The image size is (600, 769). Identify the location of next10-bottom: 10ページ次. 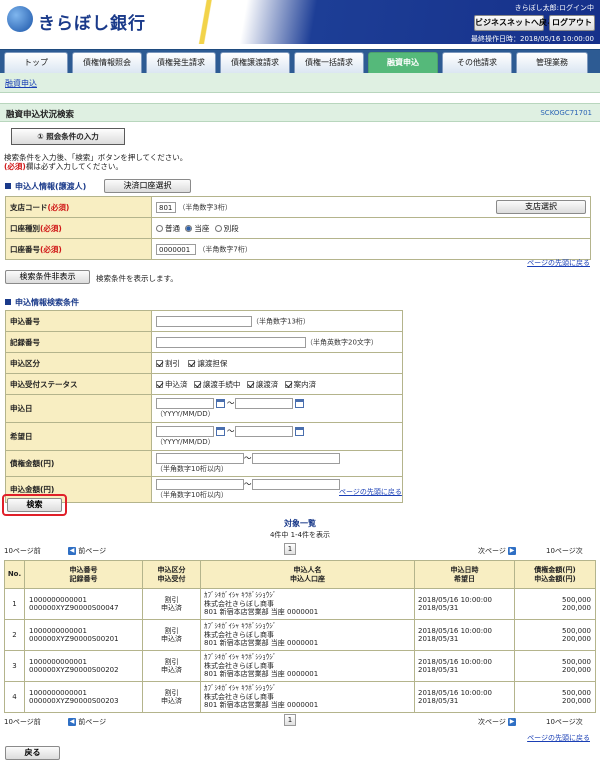
(564, 722).